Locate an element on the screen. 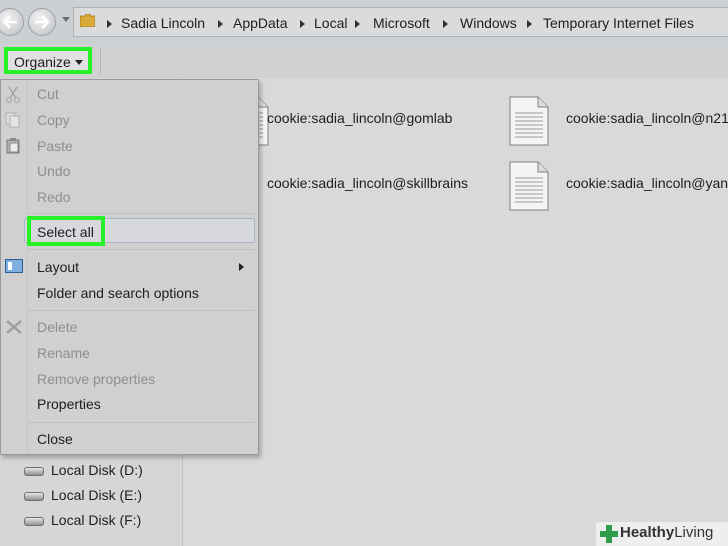  organize-button: Organize is located at coordinates (48, 60).